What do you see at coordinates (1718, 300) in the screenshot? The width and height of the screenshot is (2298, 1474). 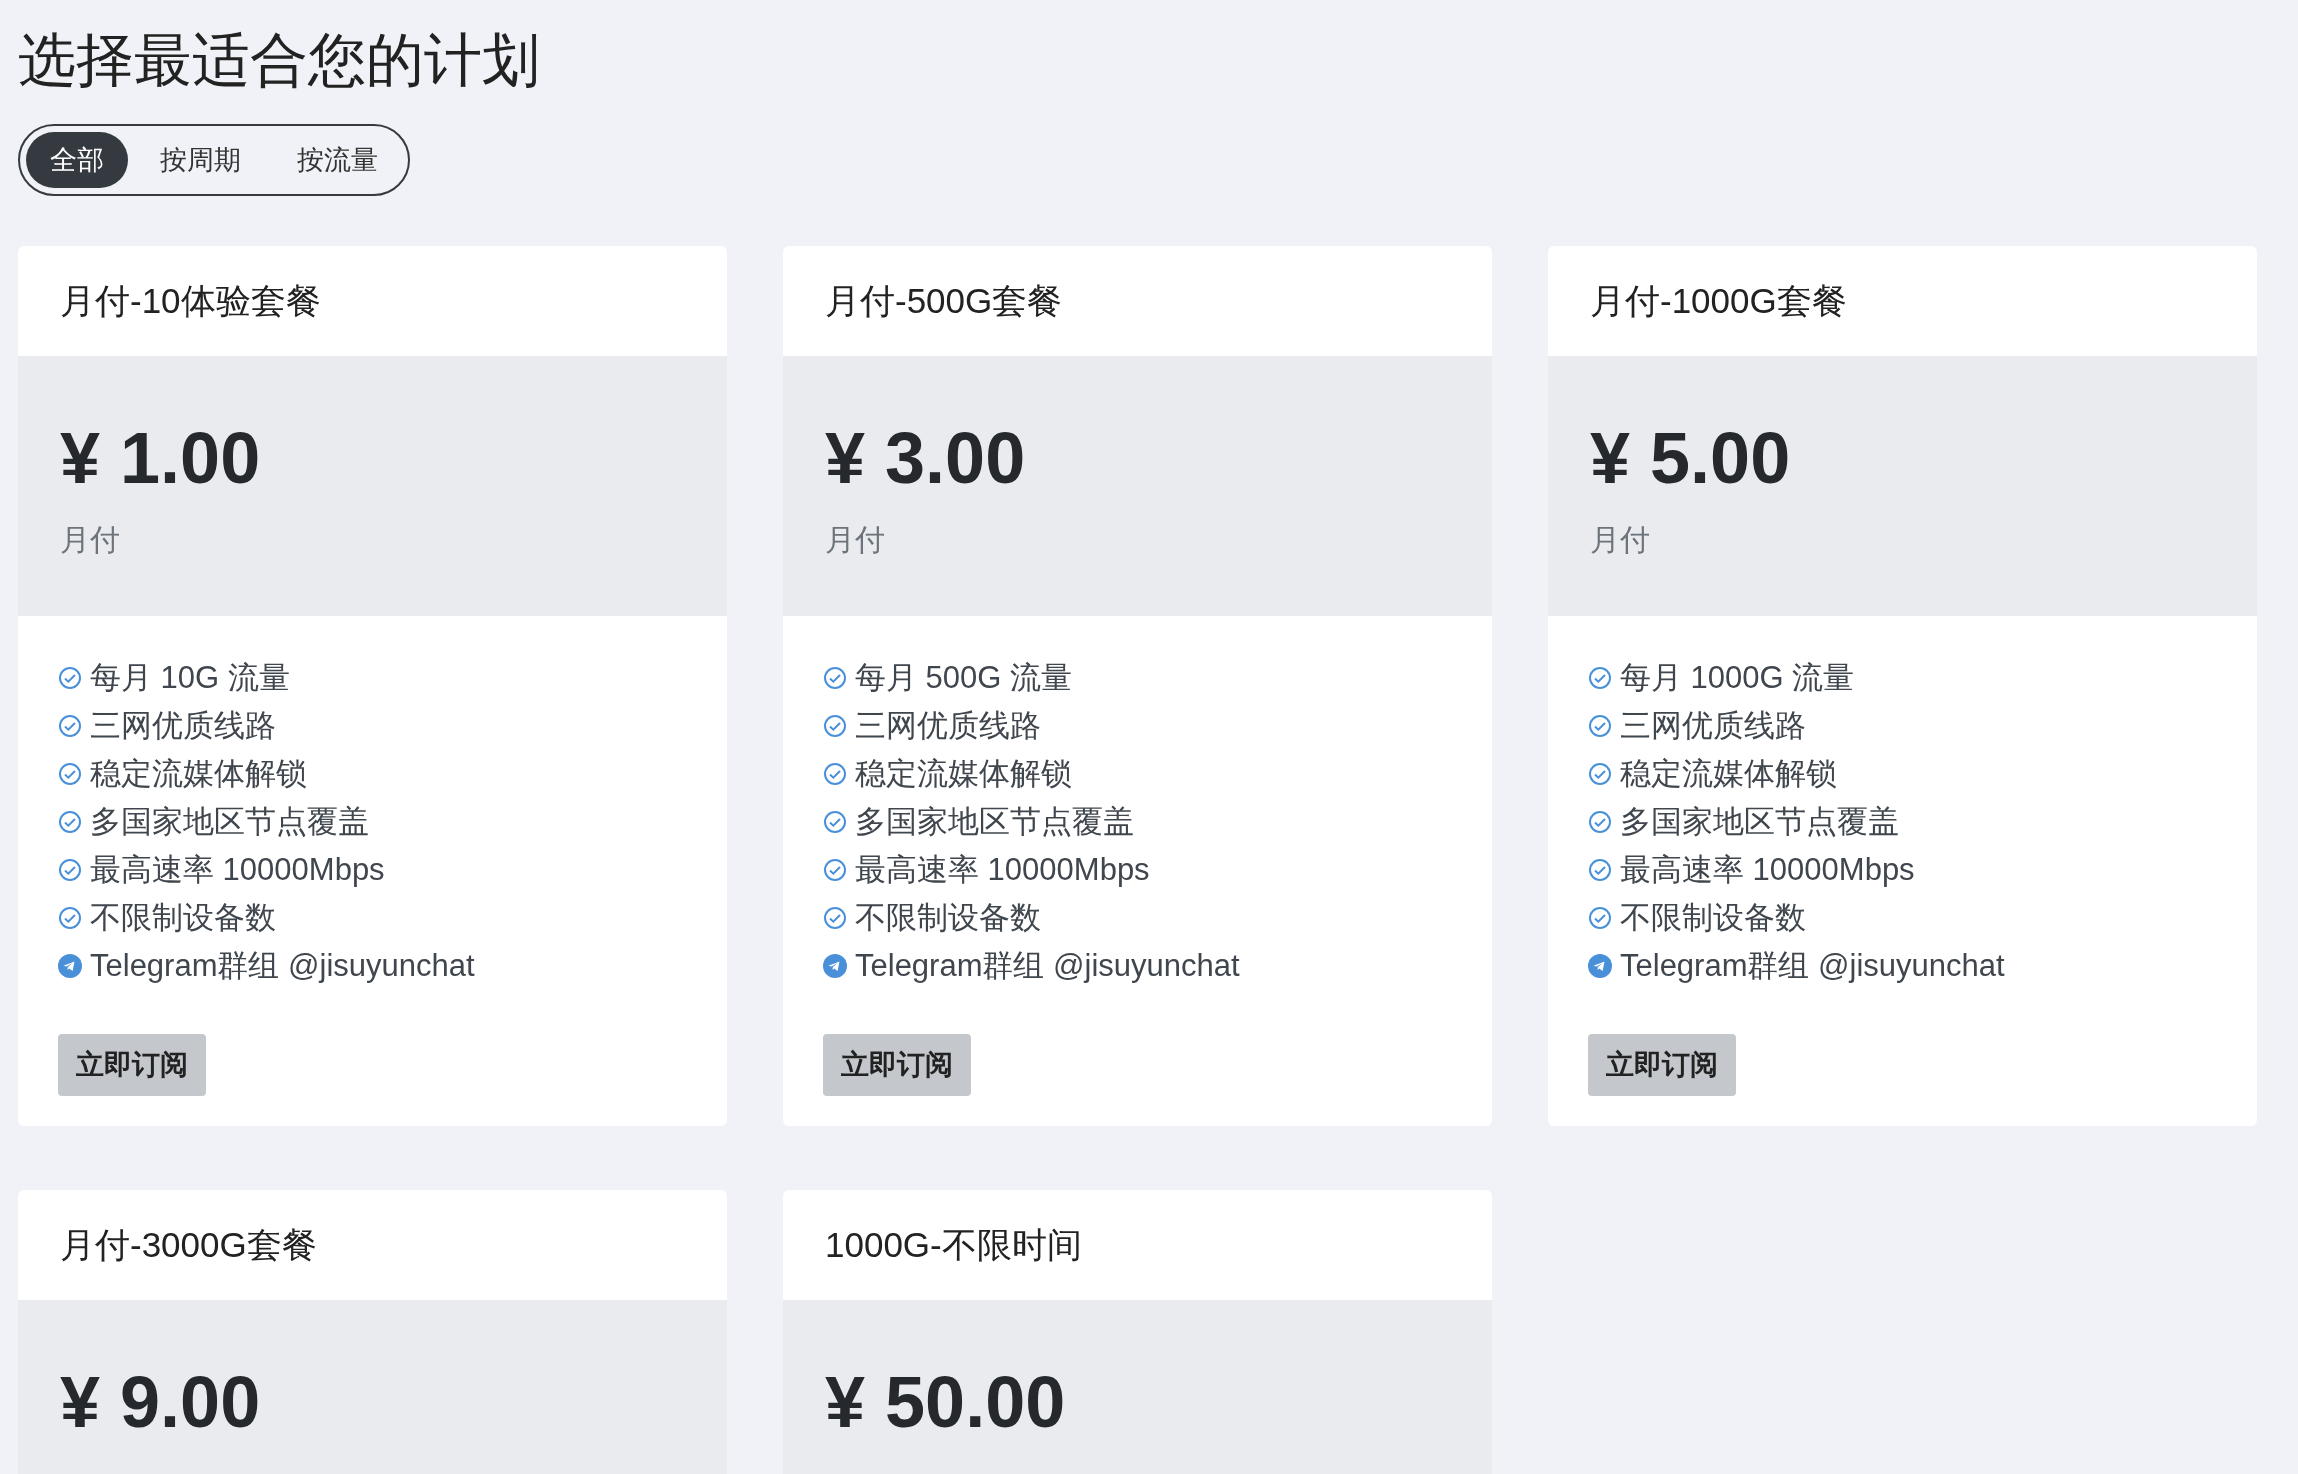 I see `plan-name: 月付-1000G套餐` at bounding box center [1718, 300].